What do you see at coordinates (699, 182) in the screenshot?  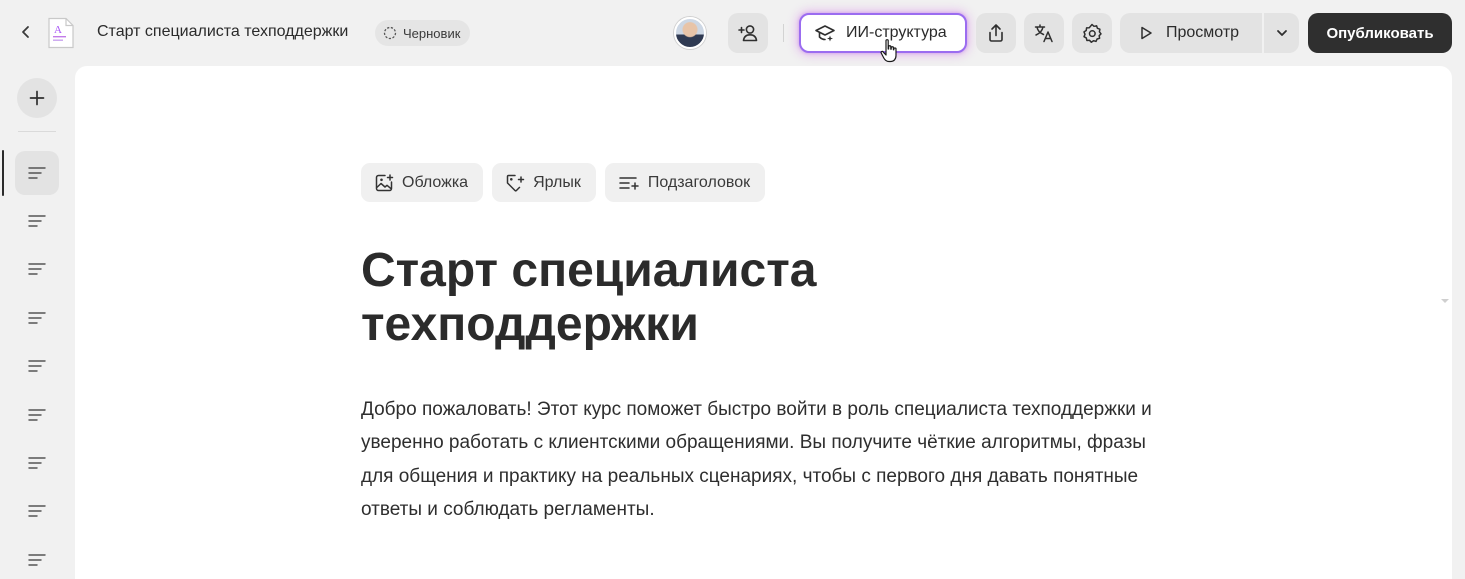 I see `add-subtitle-label: Подзаголовок` at bounding box center [699, 182].